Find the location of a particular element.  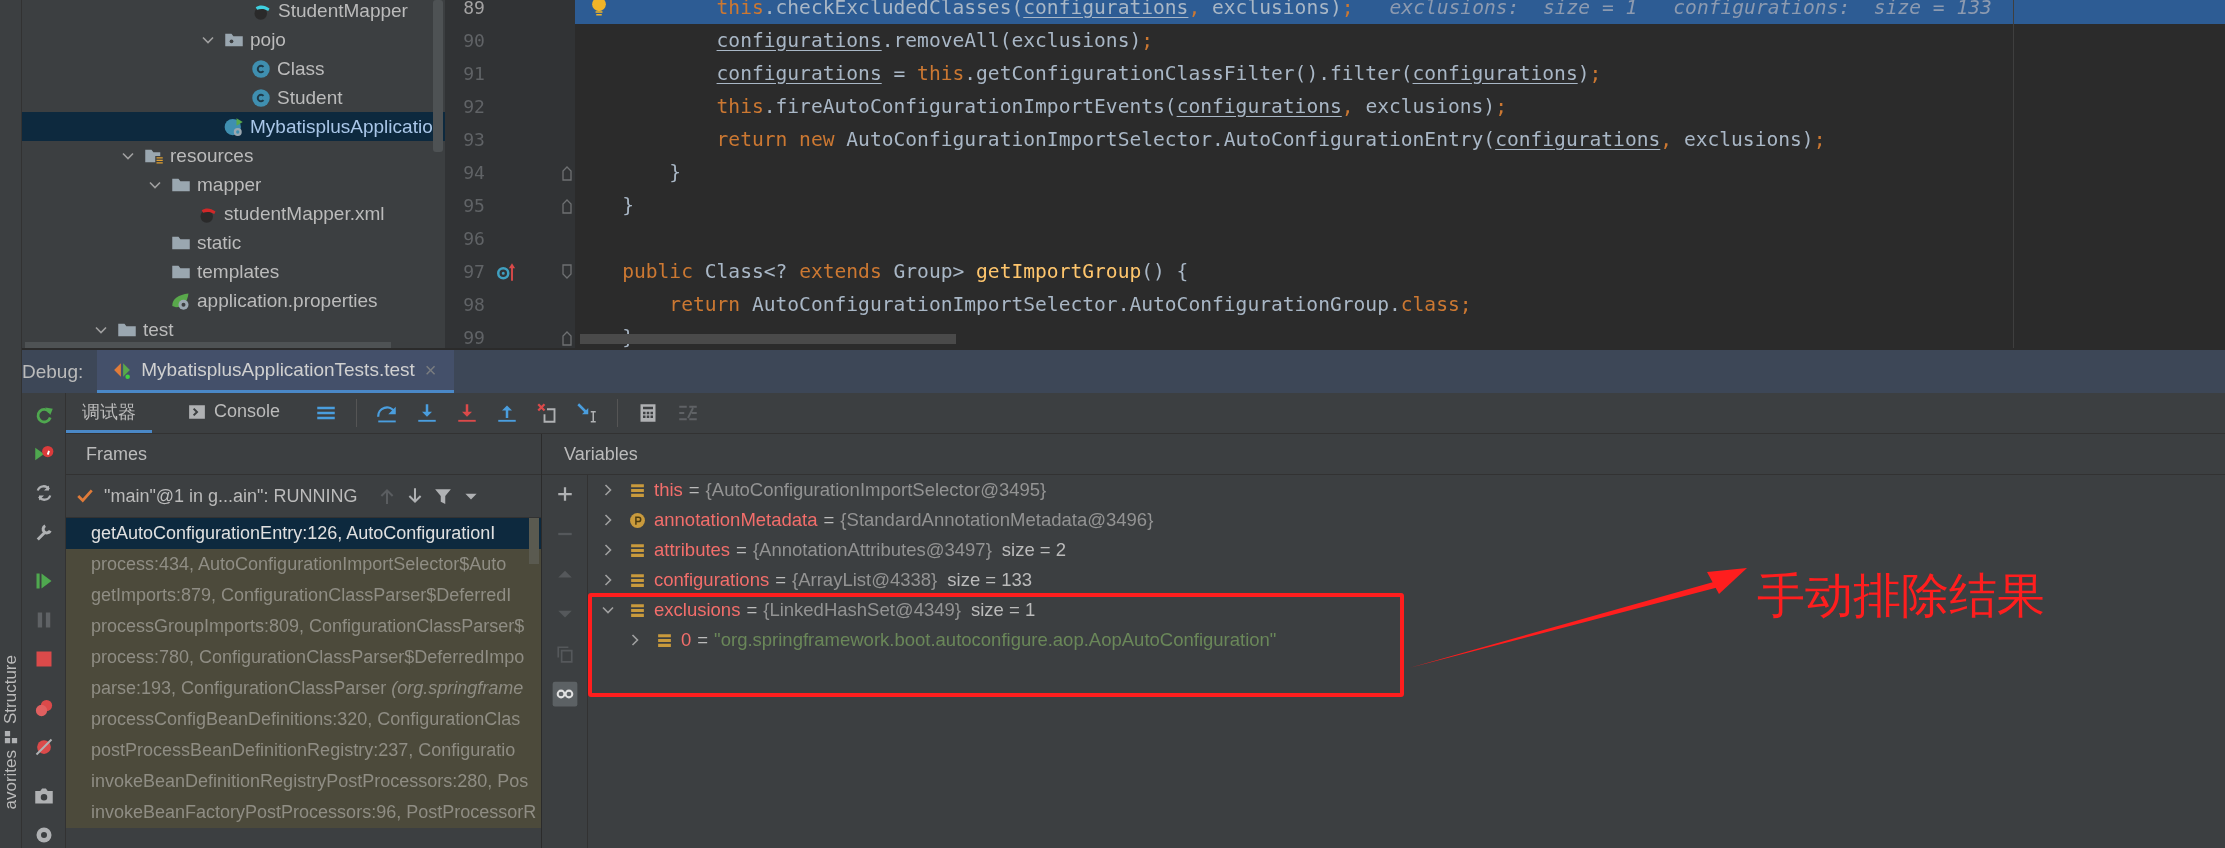

code-line: public Class<? extends Group> getImportGroup() { is located at coordinates (905, 272).